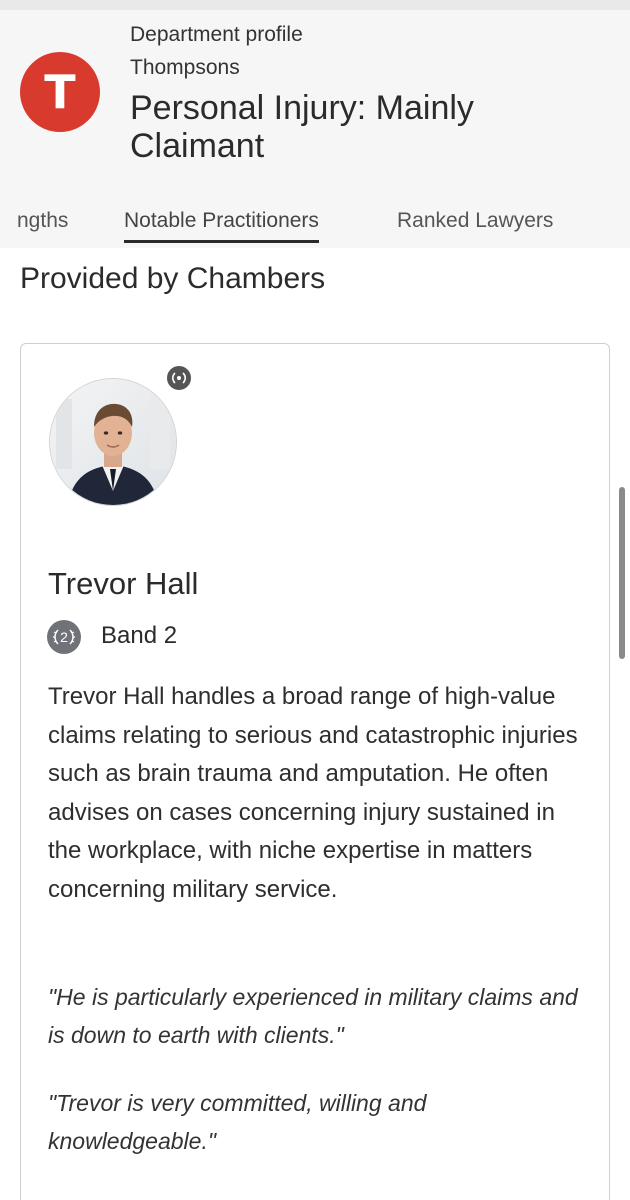 The height and width of the screenshot is (1200, 630). I want to click on firm-logo: T, so click(76, 92).